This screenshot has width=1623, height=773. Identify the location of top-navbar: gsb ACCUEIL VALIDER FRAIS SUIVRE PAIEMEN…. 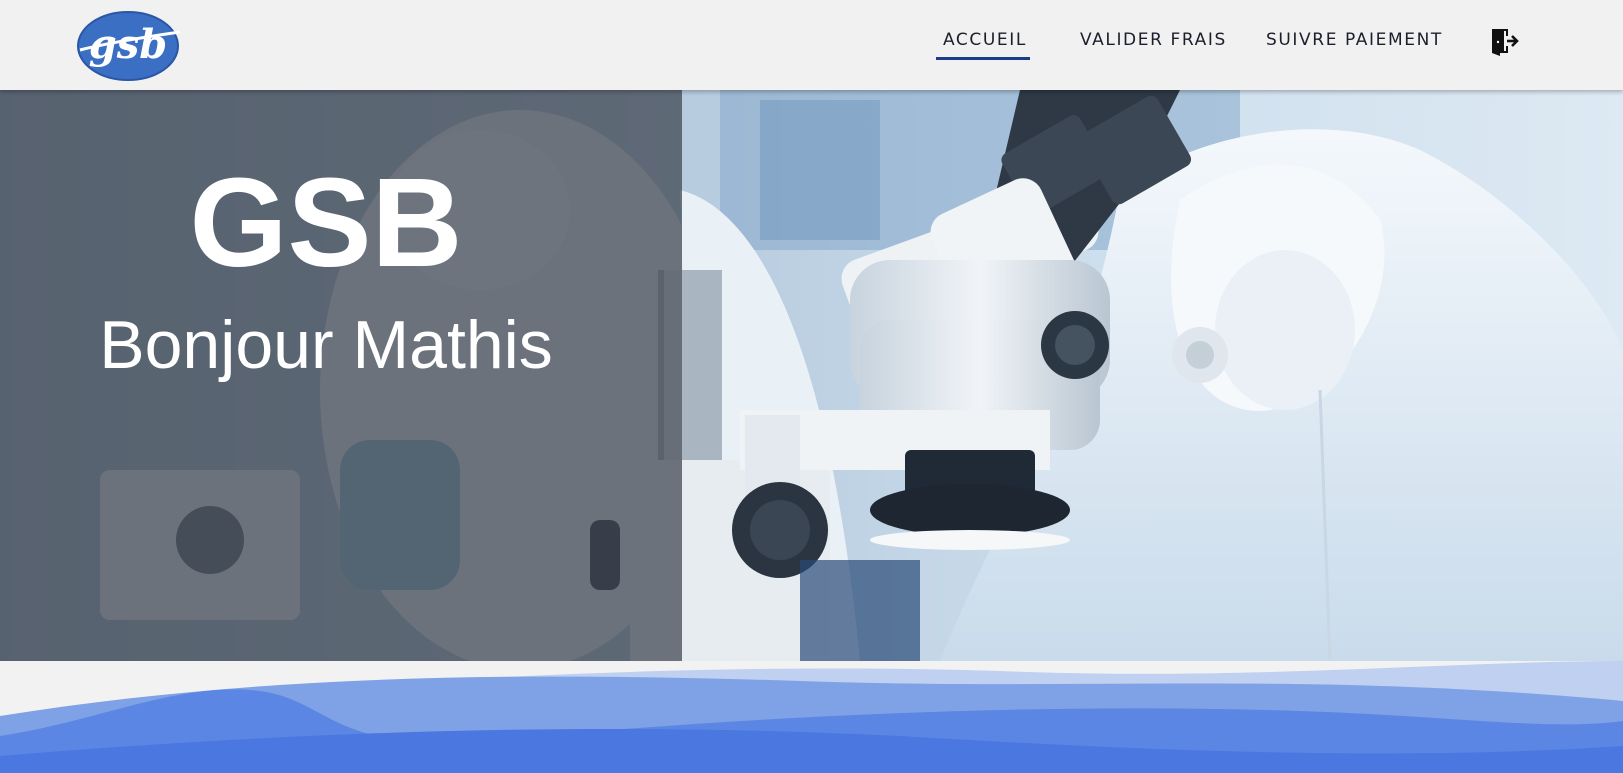
(811, 45).